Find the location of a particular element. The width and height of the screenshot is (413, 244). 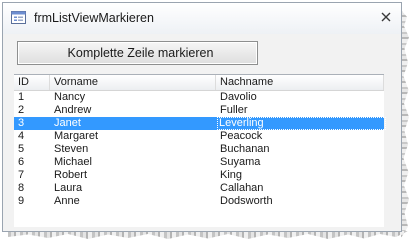

cell-id: 5 is located at coordinates (21, 149).